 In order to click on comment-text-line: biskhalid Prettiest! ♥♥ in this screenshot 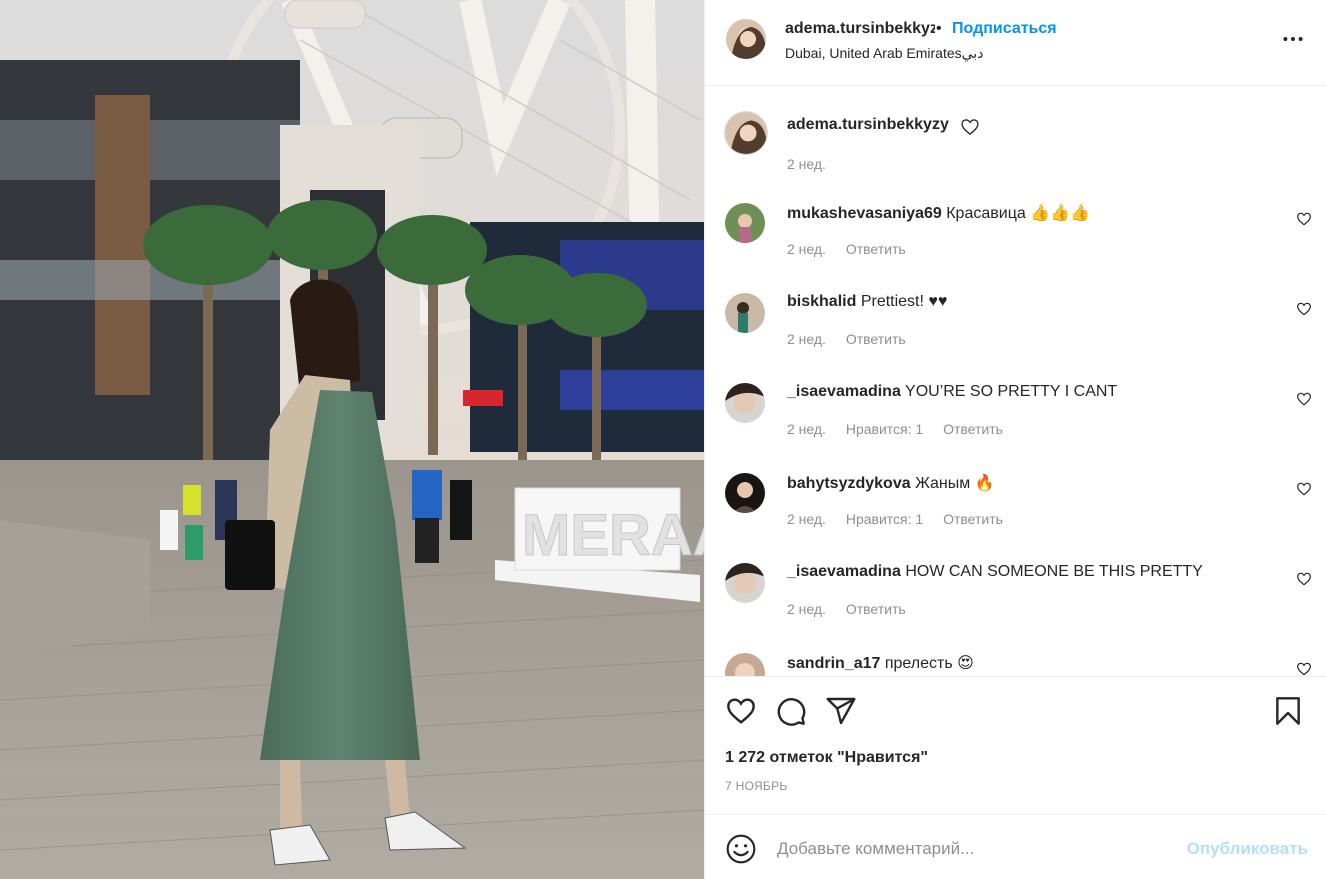, I will do `click(867, 302)`.